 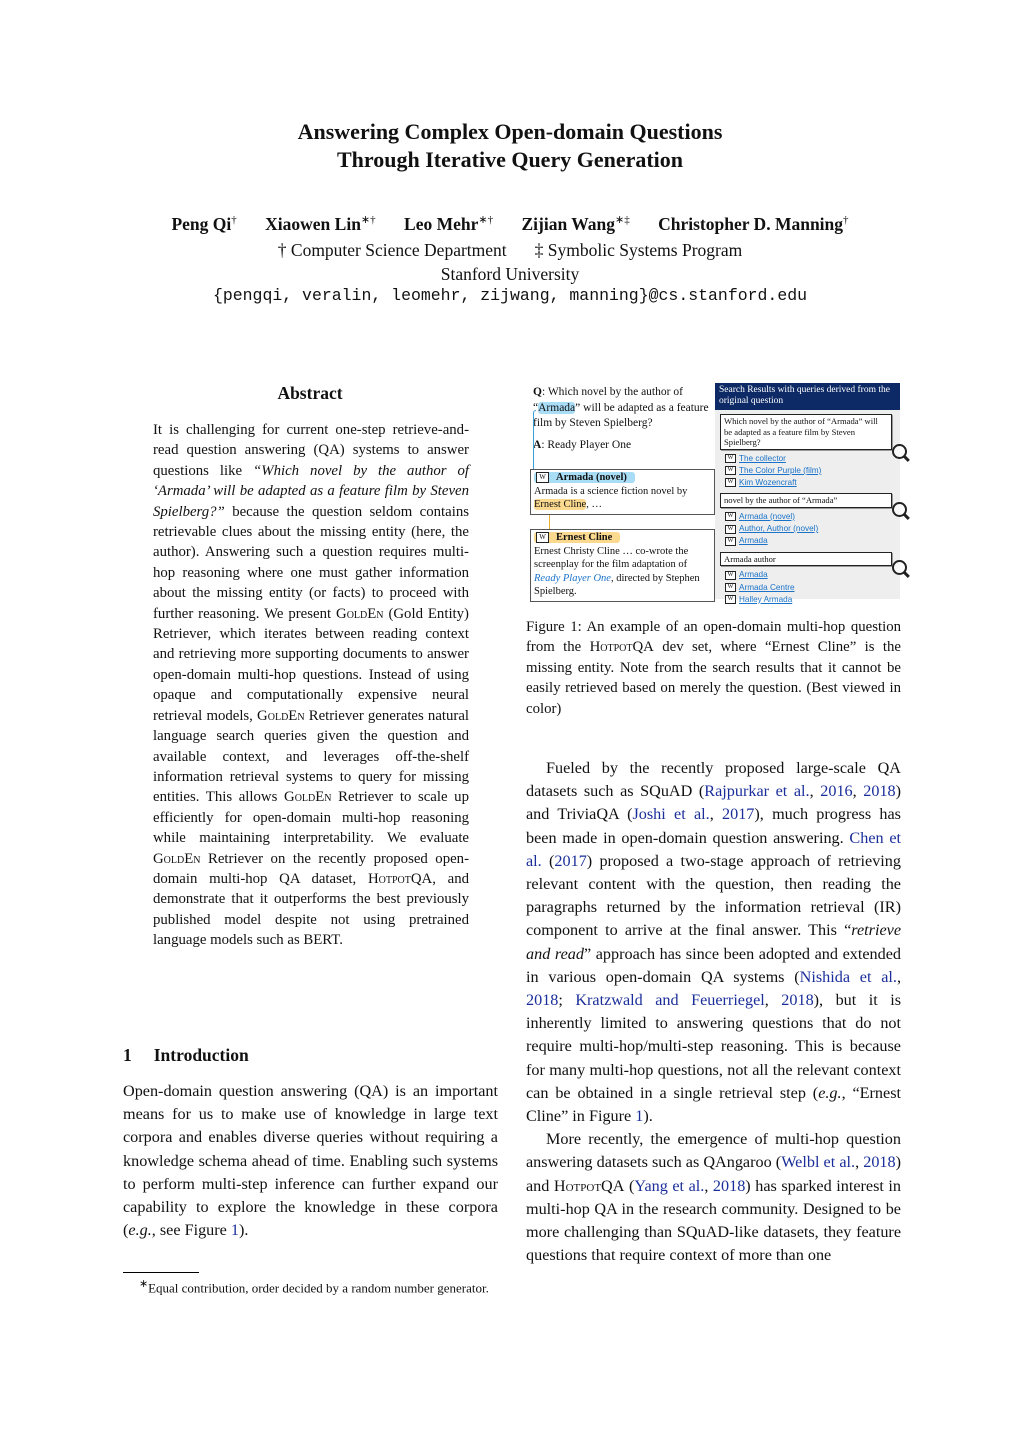 I want to click on search-result-link: Halley Armada, so click(x=765, y=599).